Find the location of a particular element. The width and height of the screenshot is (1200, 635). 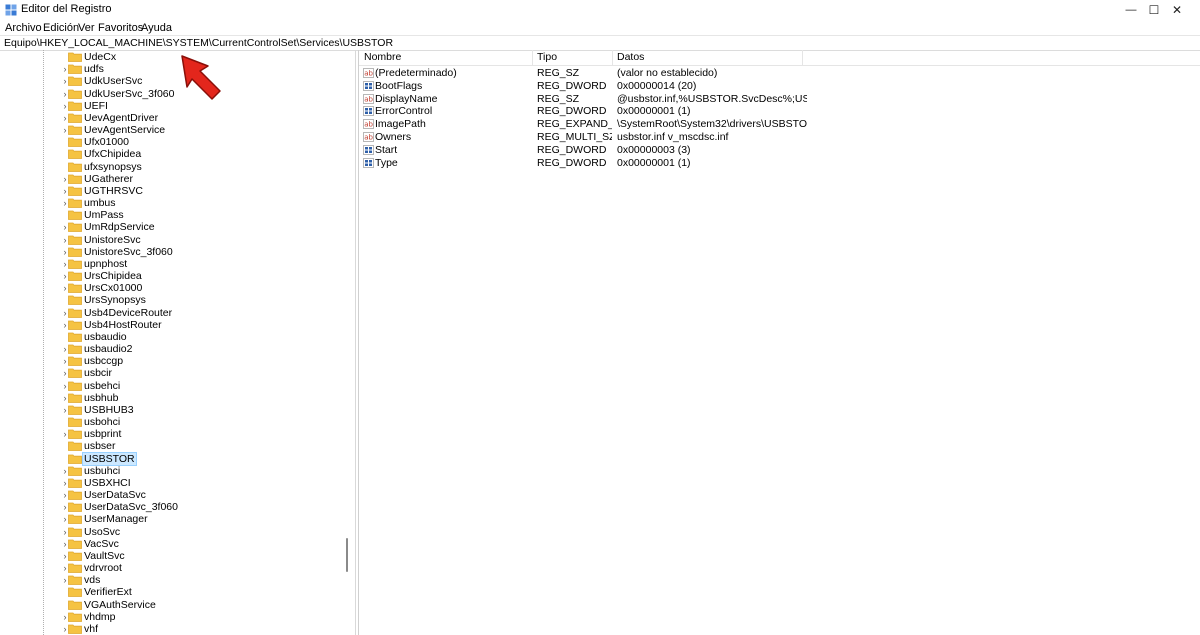

column-header-datos: Datos is located at coordinates (707, 57).